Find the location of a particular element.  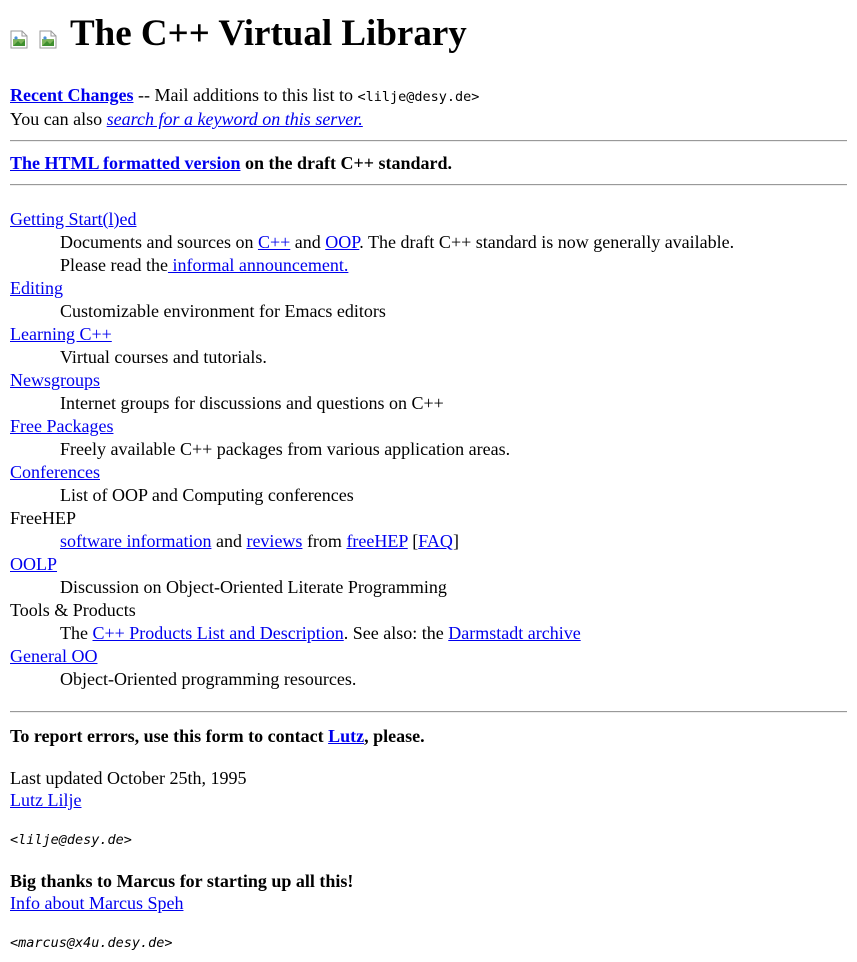

software-info-link: software information is located at coordinates (135, 541).